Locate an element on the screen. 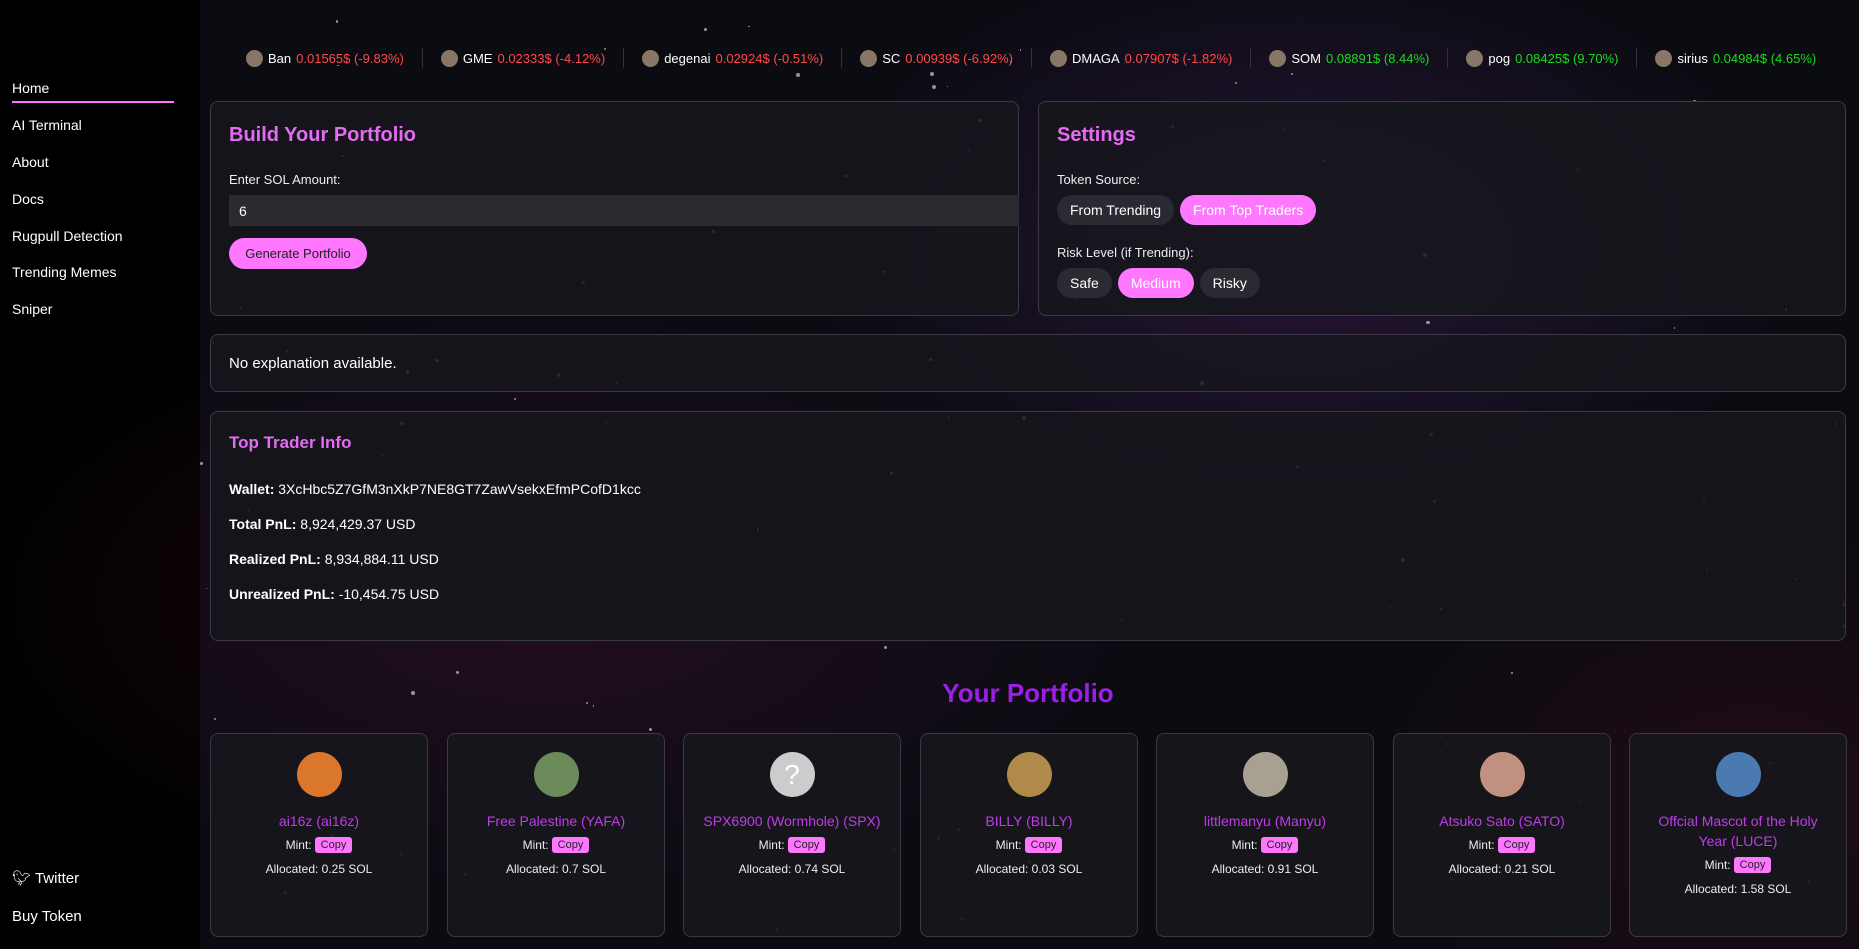 The width and height of the screenshot is (1859, 949). token-name: Free Palestine (YAFA) is located at coordinates (556, 821).